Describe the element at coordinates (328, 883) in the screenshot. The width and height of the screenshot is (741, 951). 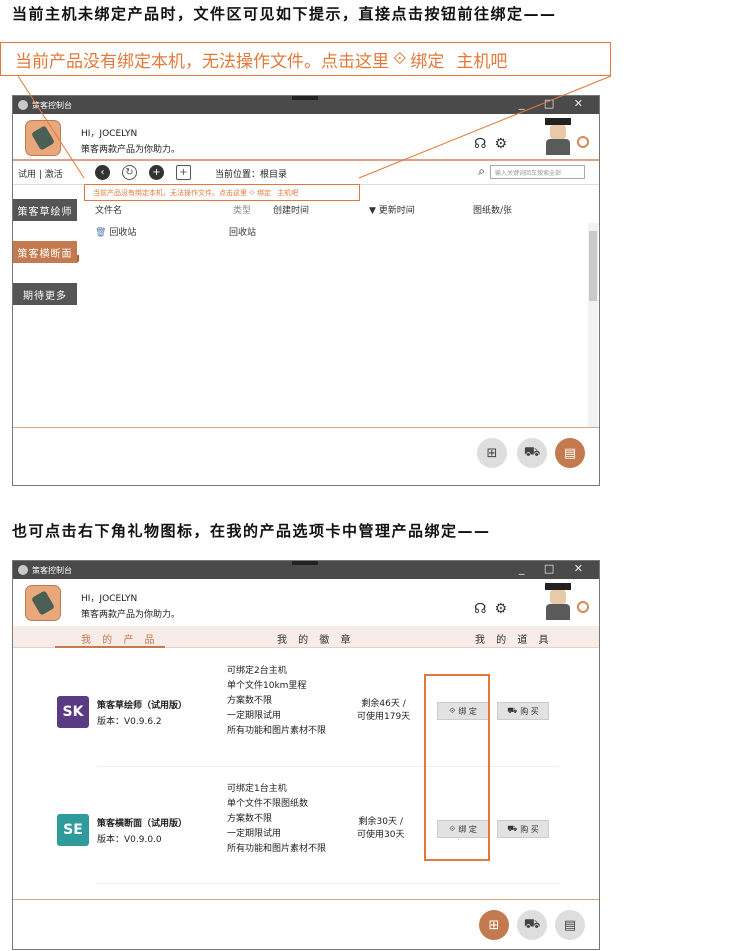
I see `divider` at that location.